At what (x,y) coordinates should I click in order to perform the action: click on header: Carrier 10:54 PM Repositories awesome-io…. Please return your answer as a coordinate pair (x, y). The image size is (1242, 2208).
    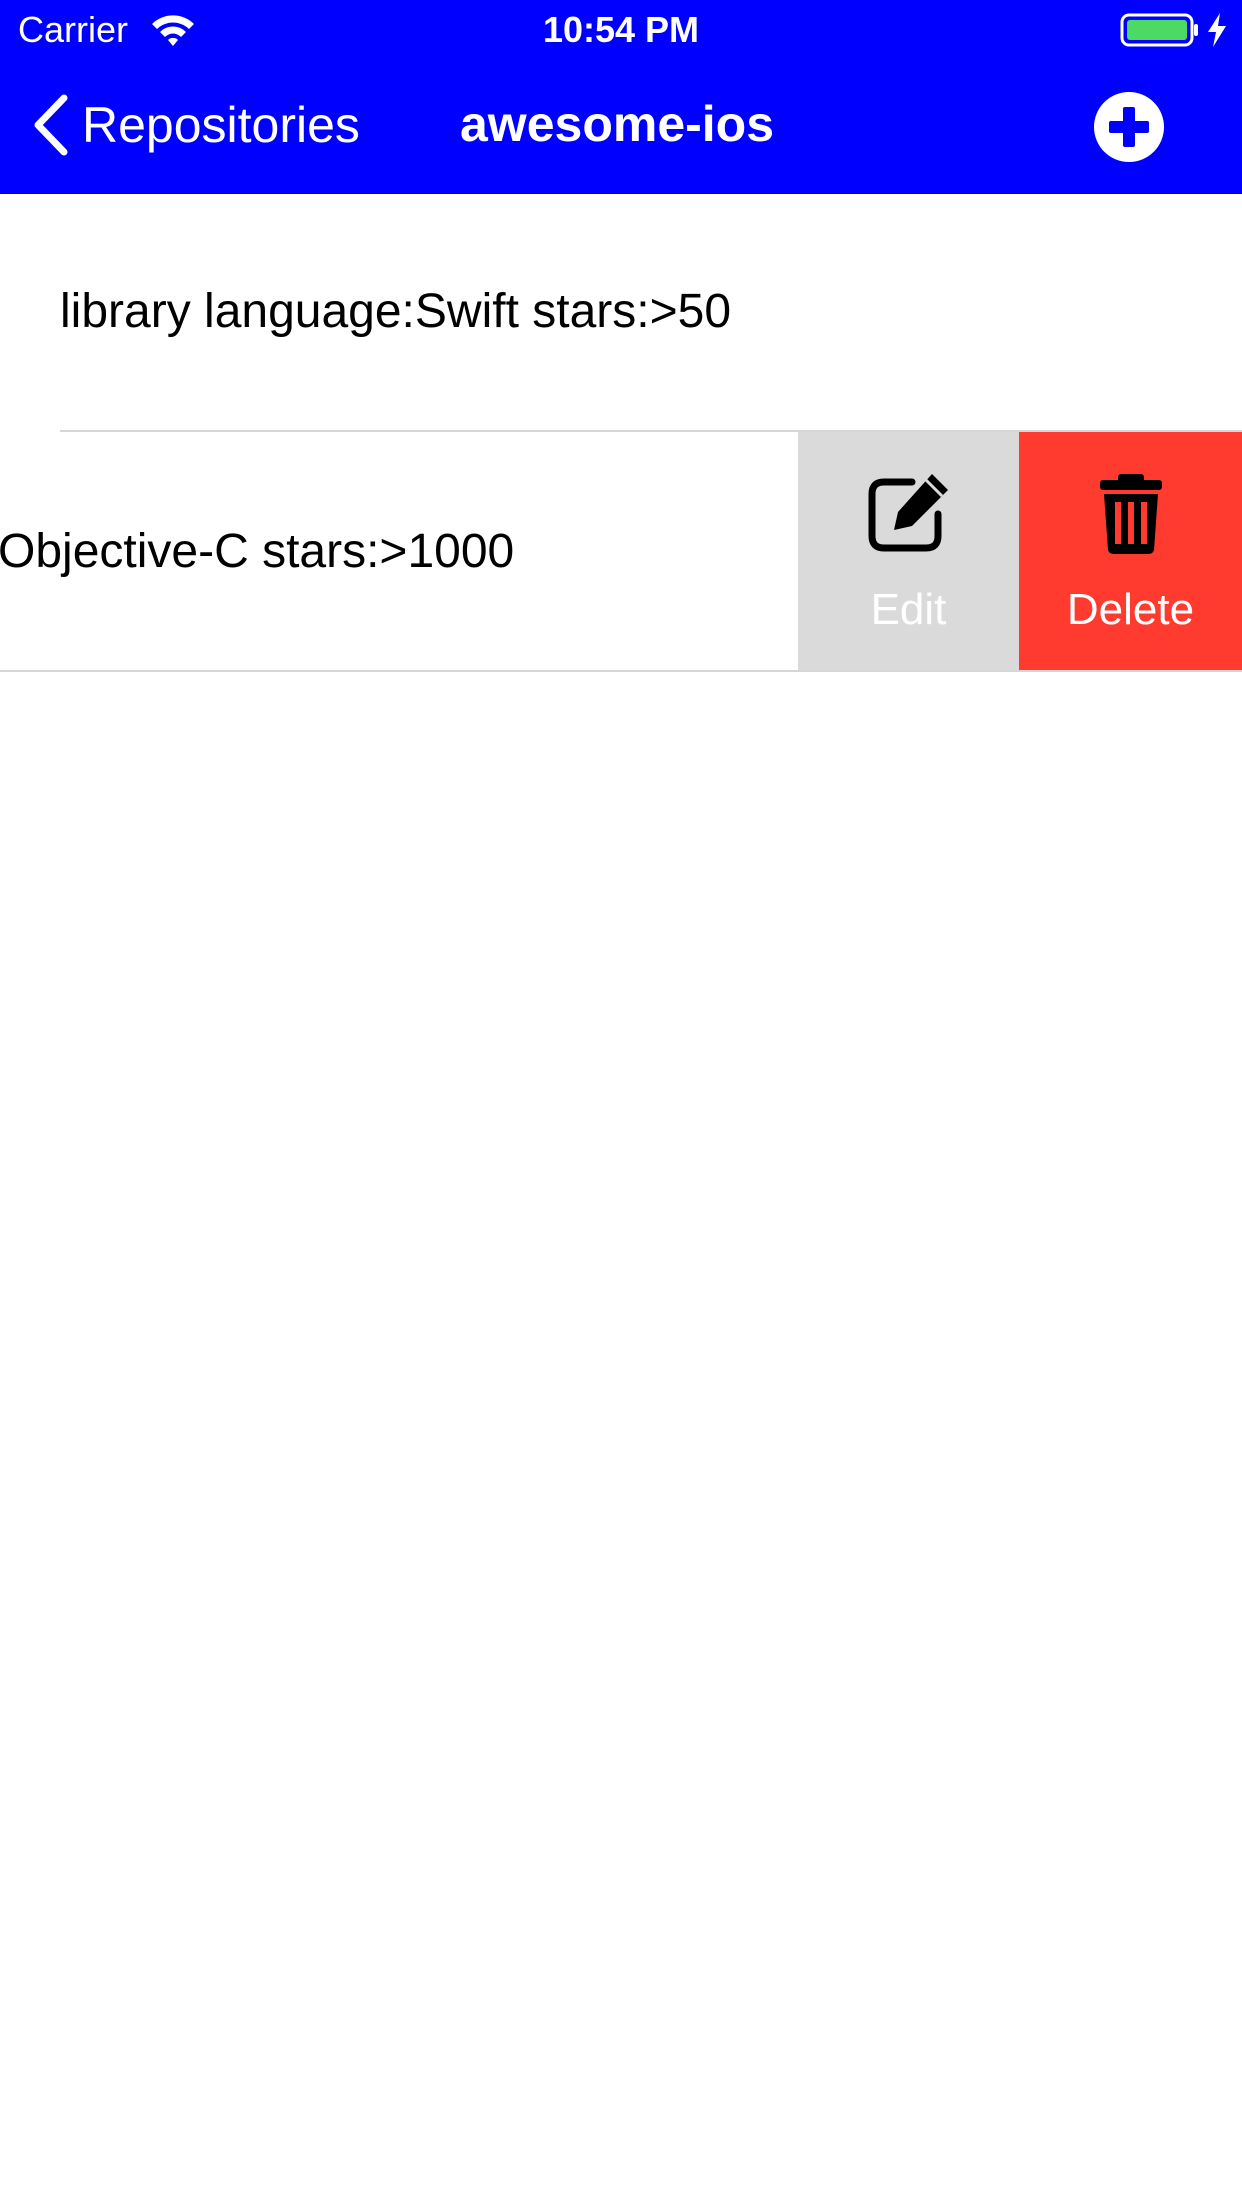
    Looking at the image, I should click on (621, 97).